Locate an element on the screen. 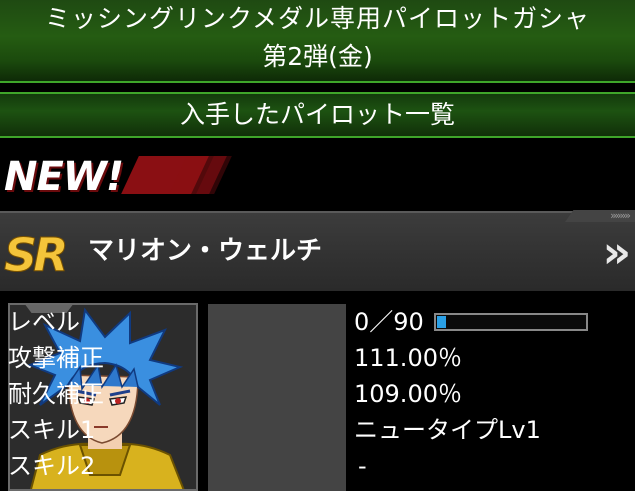  section-title: 入手したパイロット一覧 is located at coordinates (317, 114).